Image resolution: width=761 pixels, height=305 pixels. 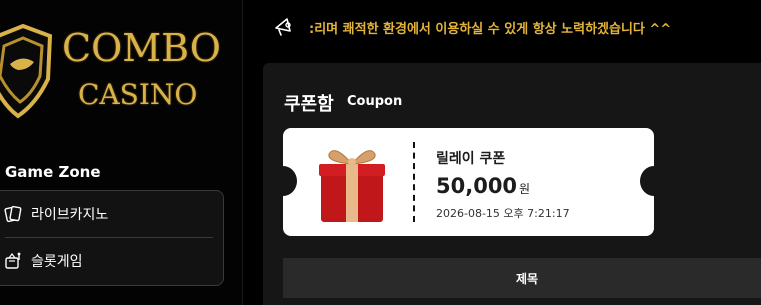 I want to click on coupon-date: 2026-08-15 오후 7:21:17, so click(x=503, y=213).